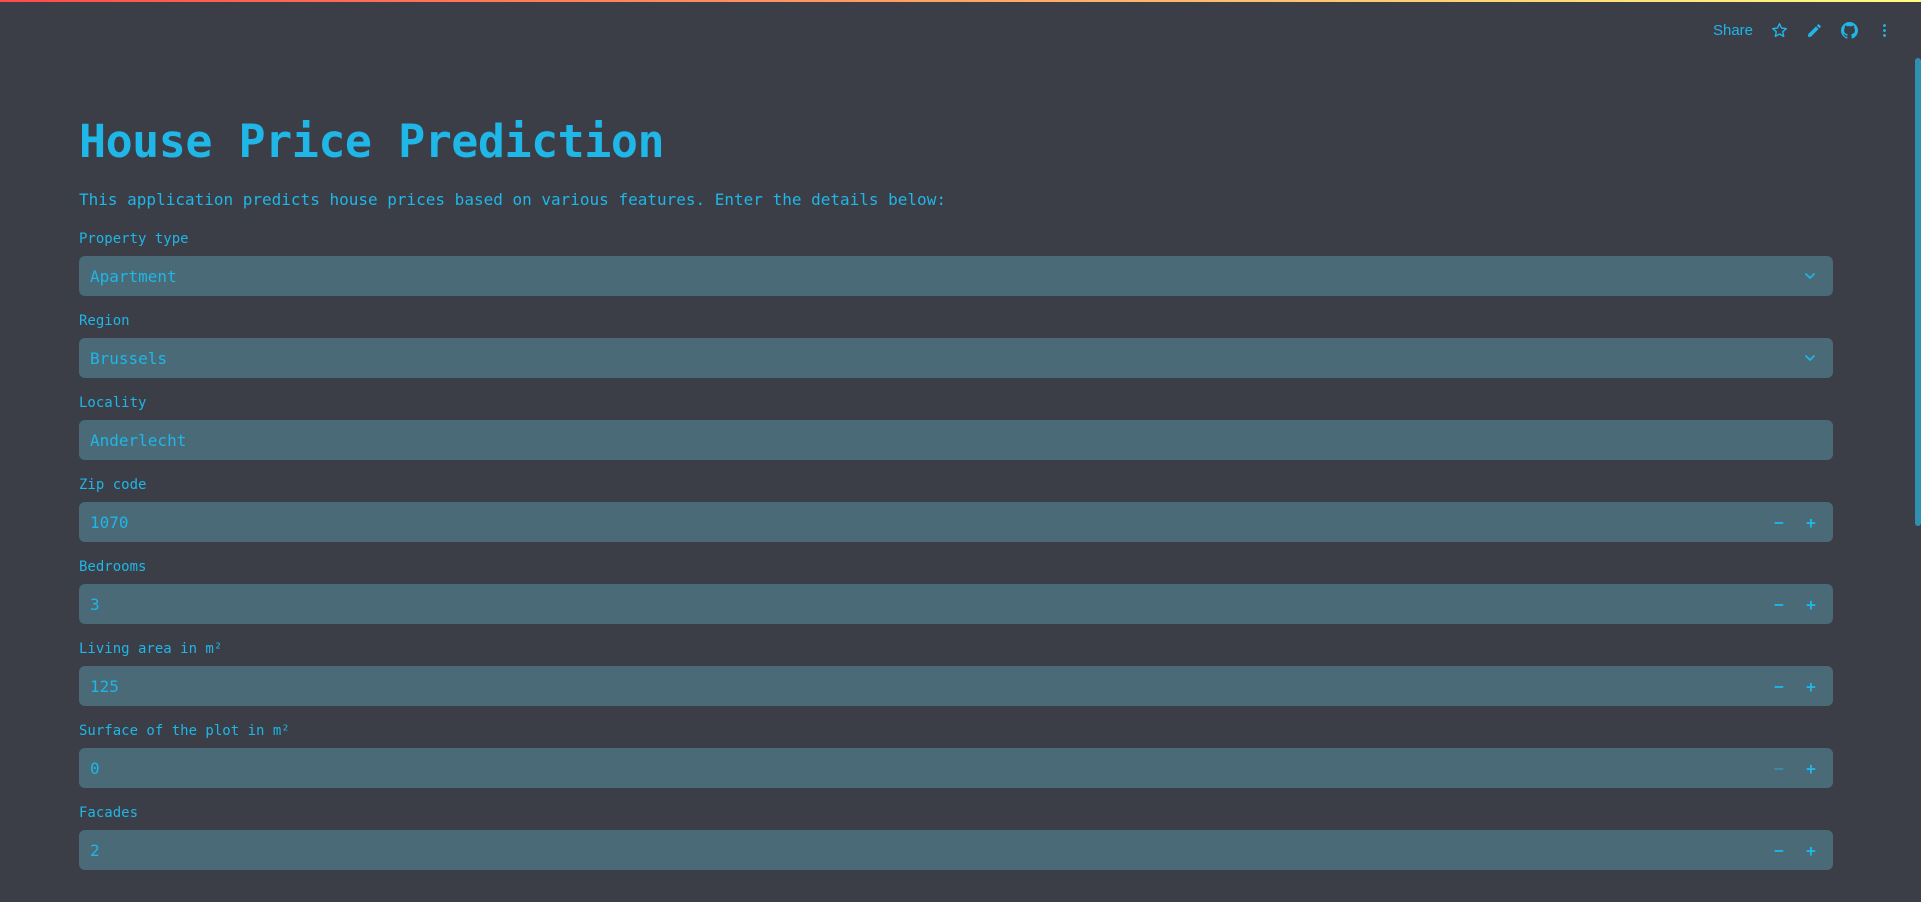  What do you see at coordinates (184, 731) in the screenshot?
I see `plot-surface-label: Surface of the plot in m²` at bounding box center [184, 731].